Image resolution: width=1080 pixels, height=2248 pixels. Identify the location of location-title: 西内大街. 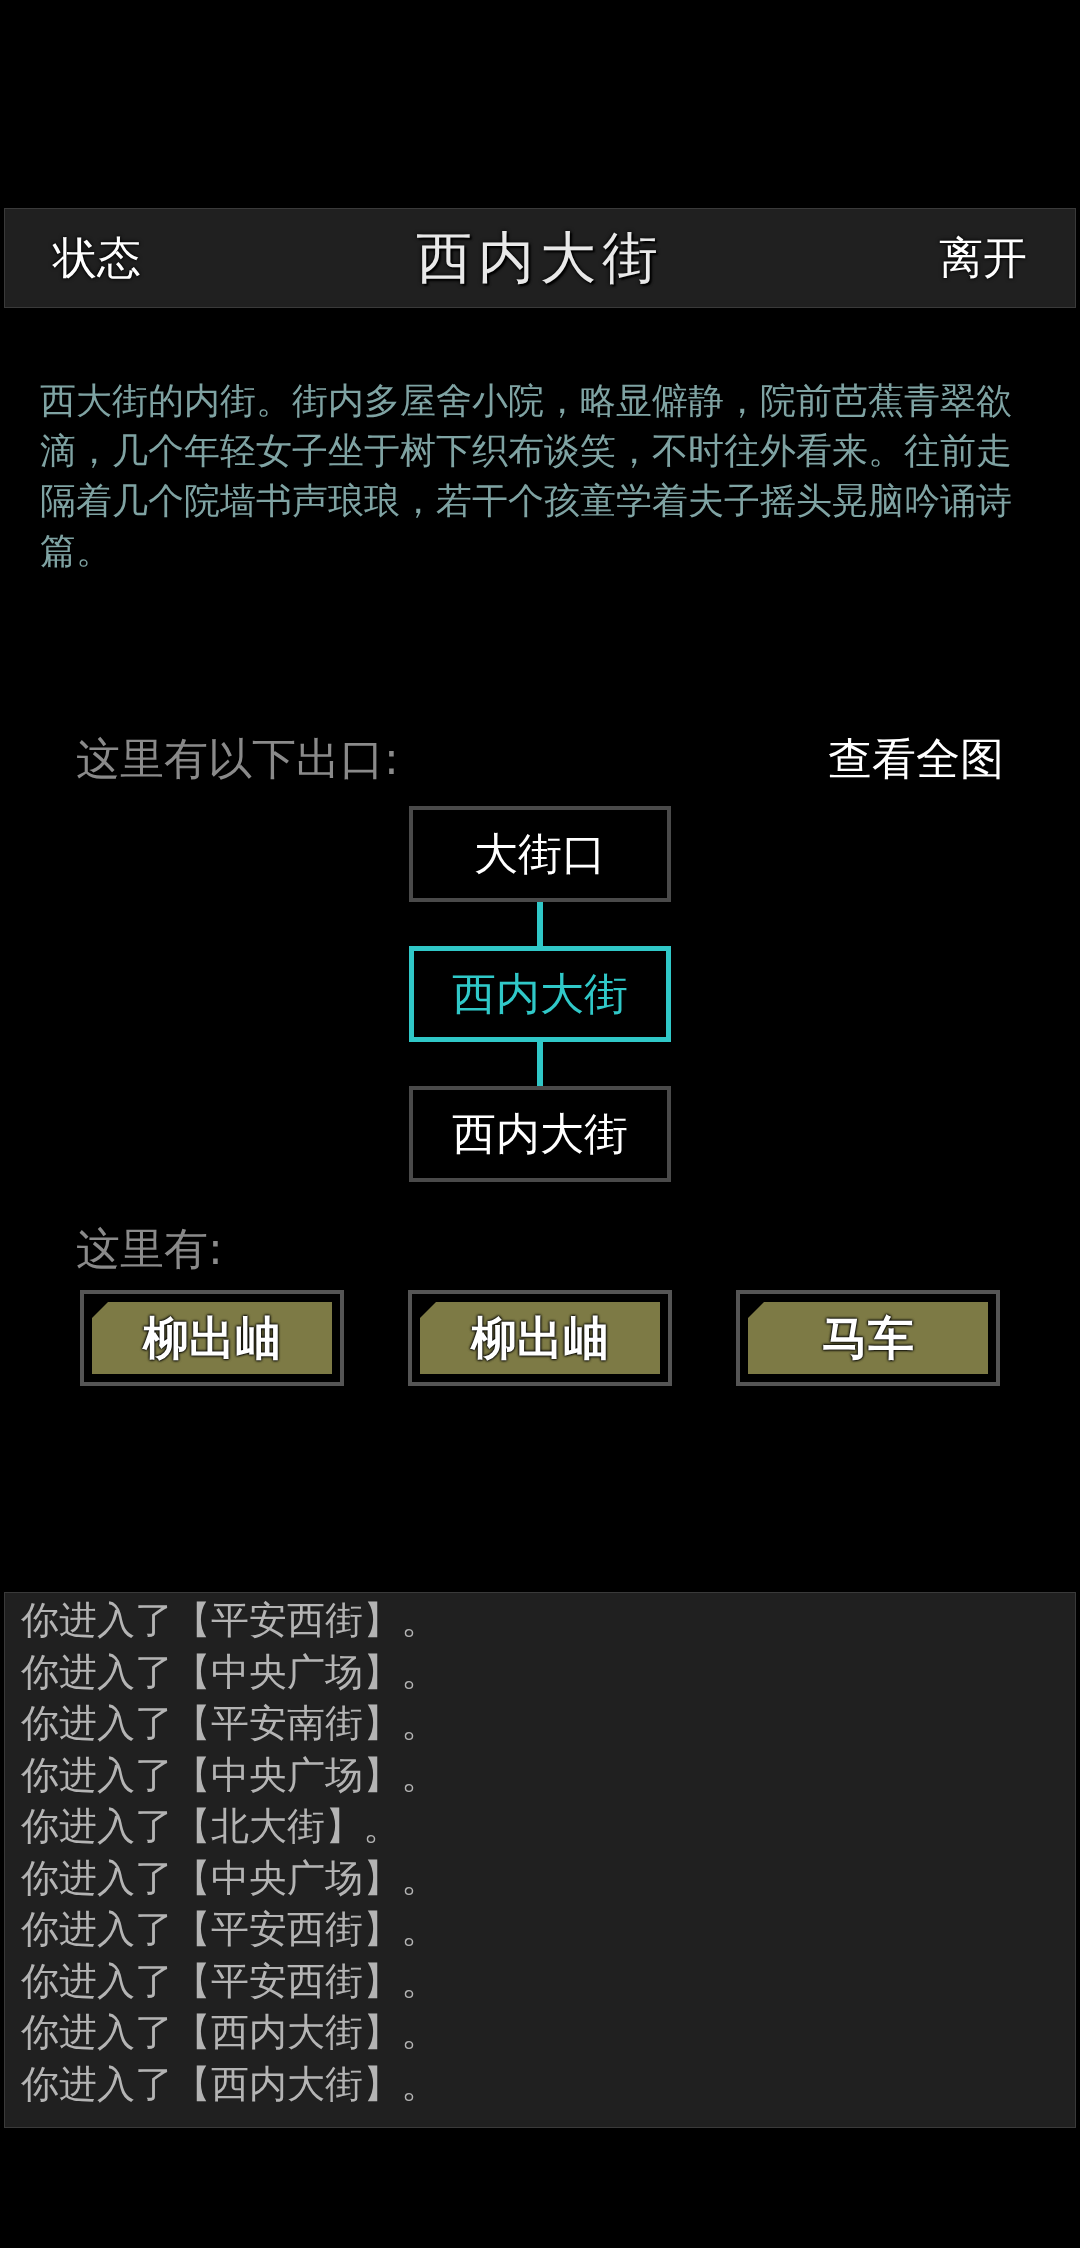
(540, 258).